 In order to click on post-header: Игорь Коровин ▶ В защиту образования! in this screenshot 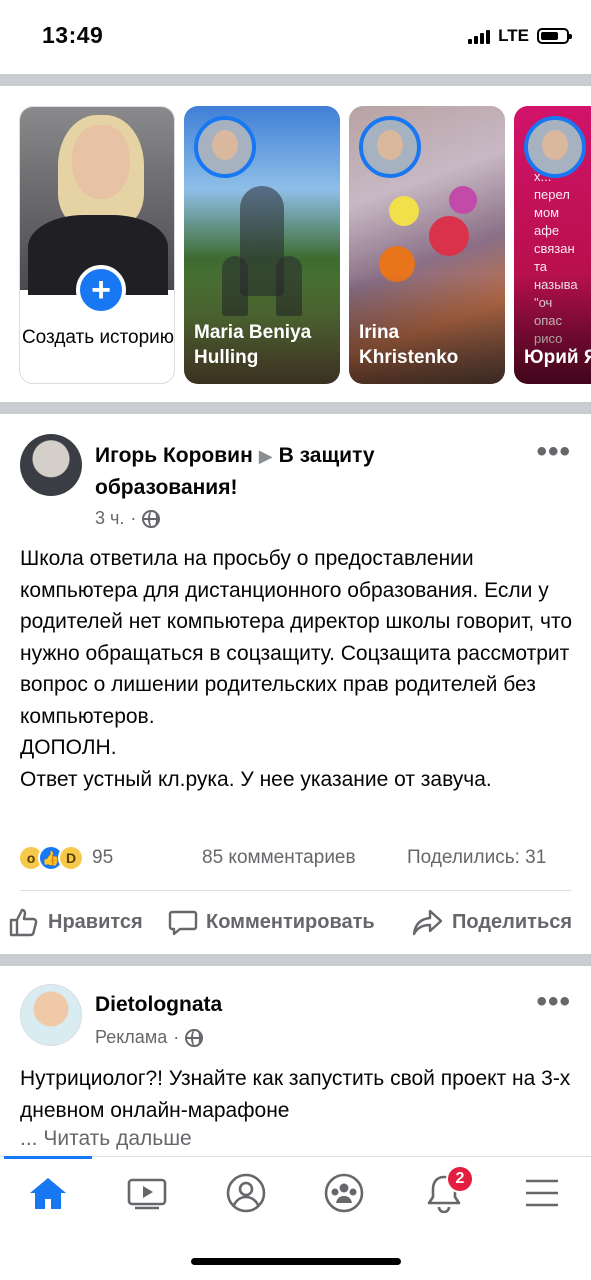, I will do `click(265, 471)`.